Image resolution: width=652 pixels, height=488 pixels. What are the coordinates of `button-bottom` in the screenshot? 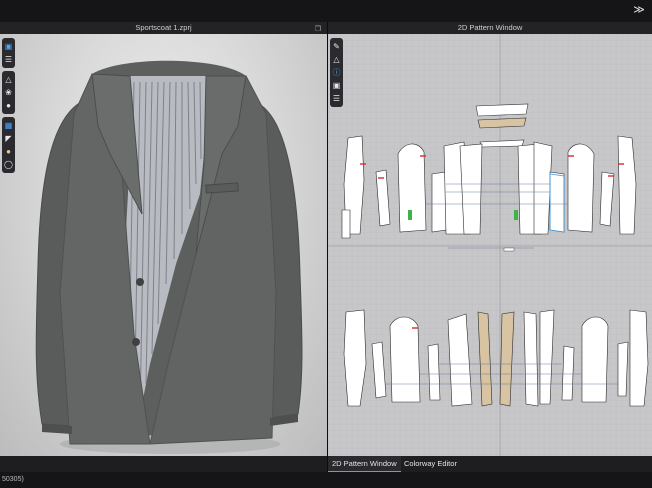 It's located at (136, 342).